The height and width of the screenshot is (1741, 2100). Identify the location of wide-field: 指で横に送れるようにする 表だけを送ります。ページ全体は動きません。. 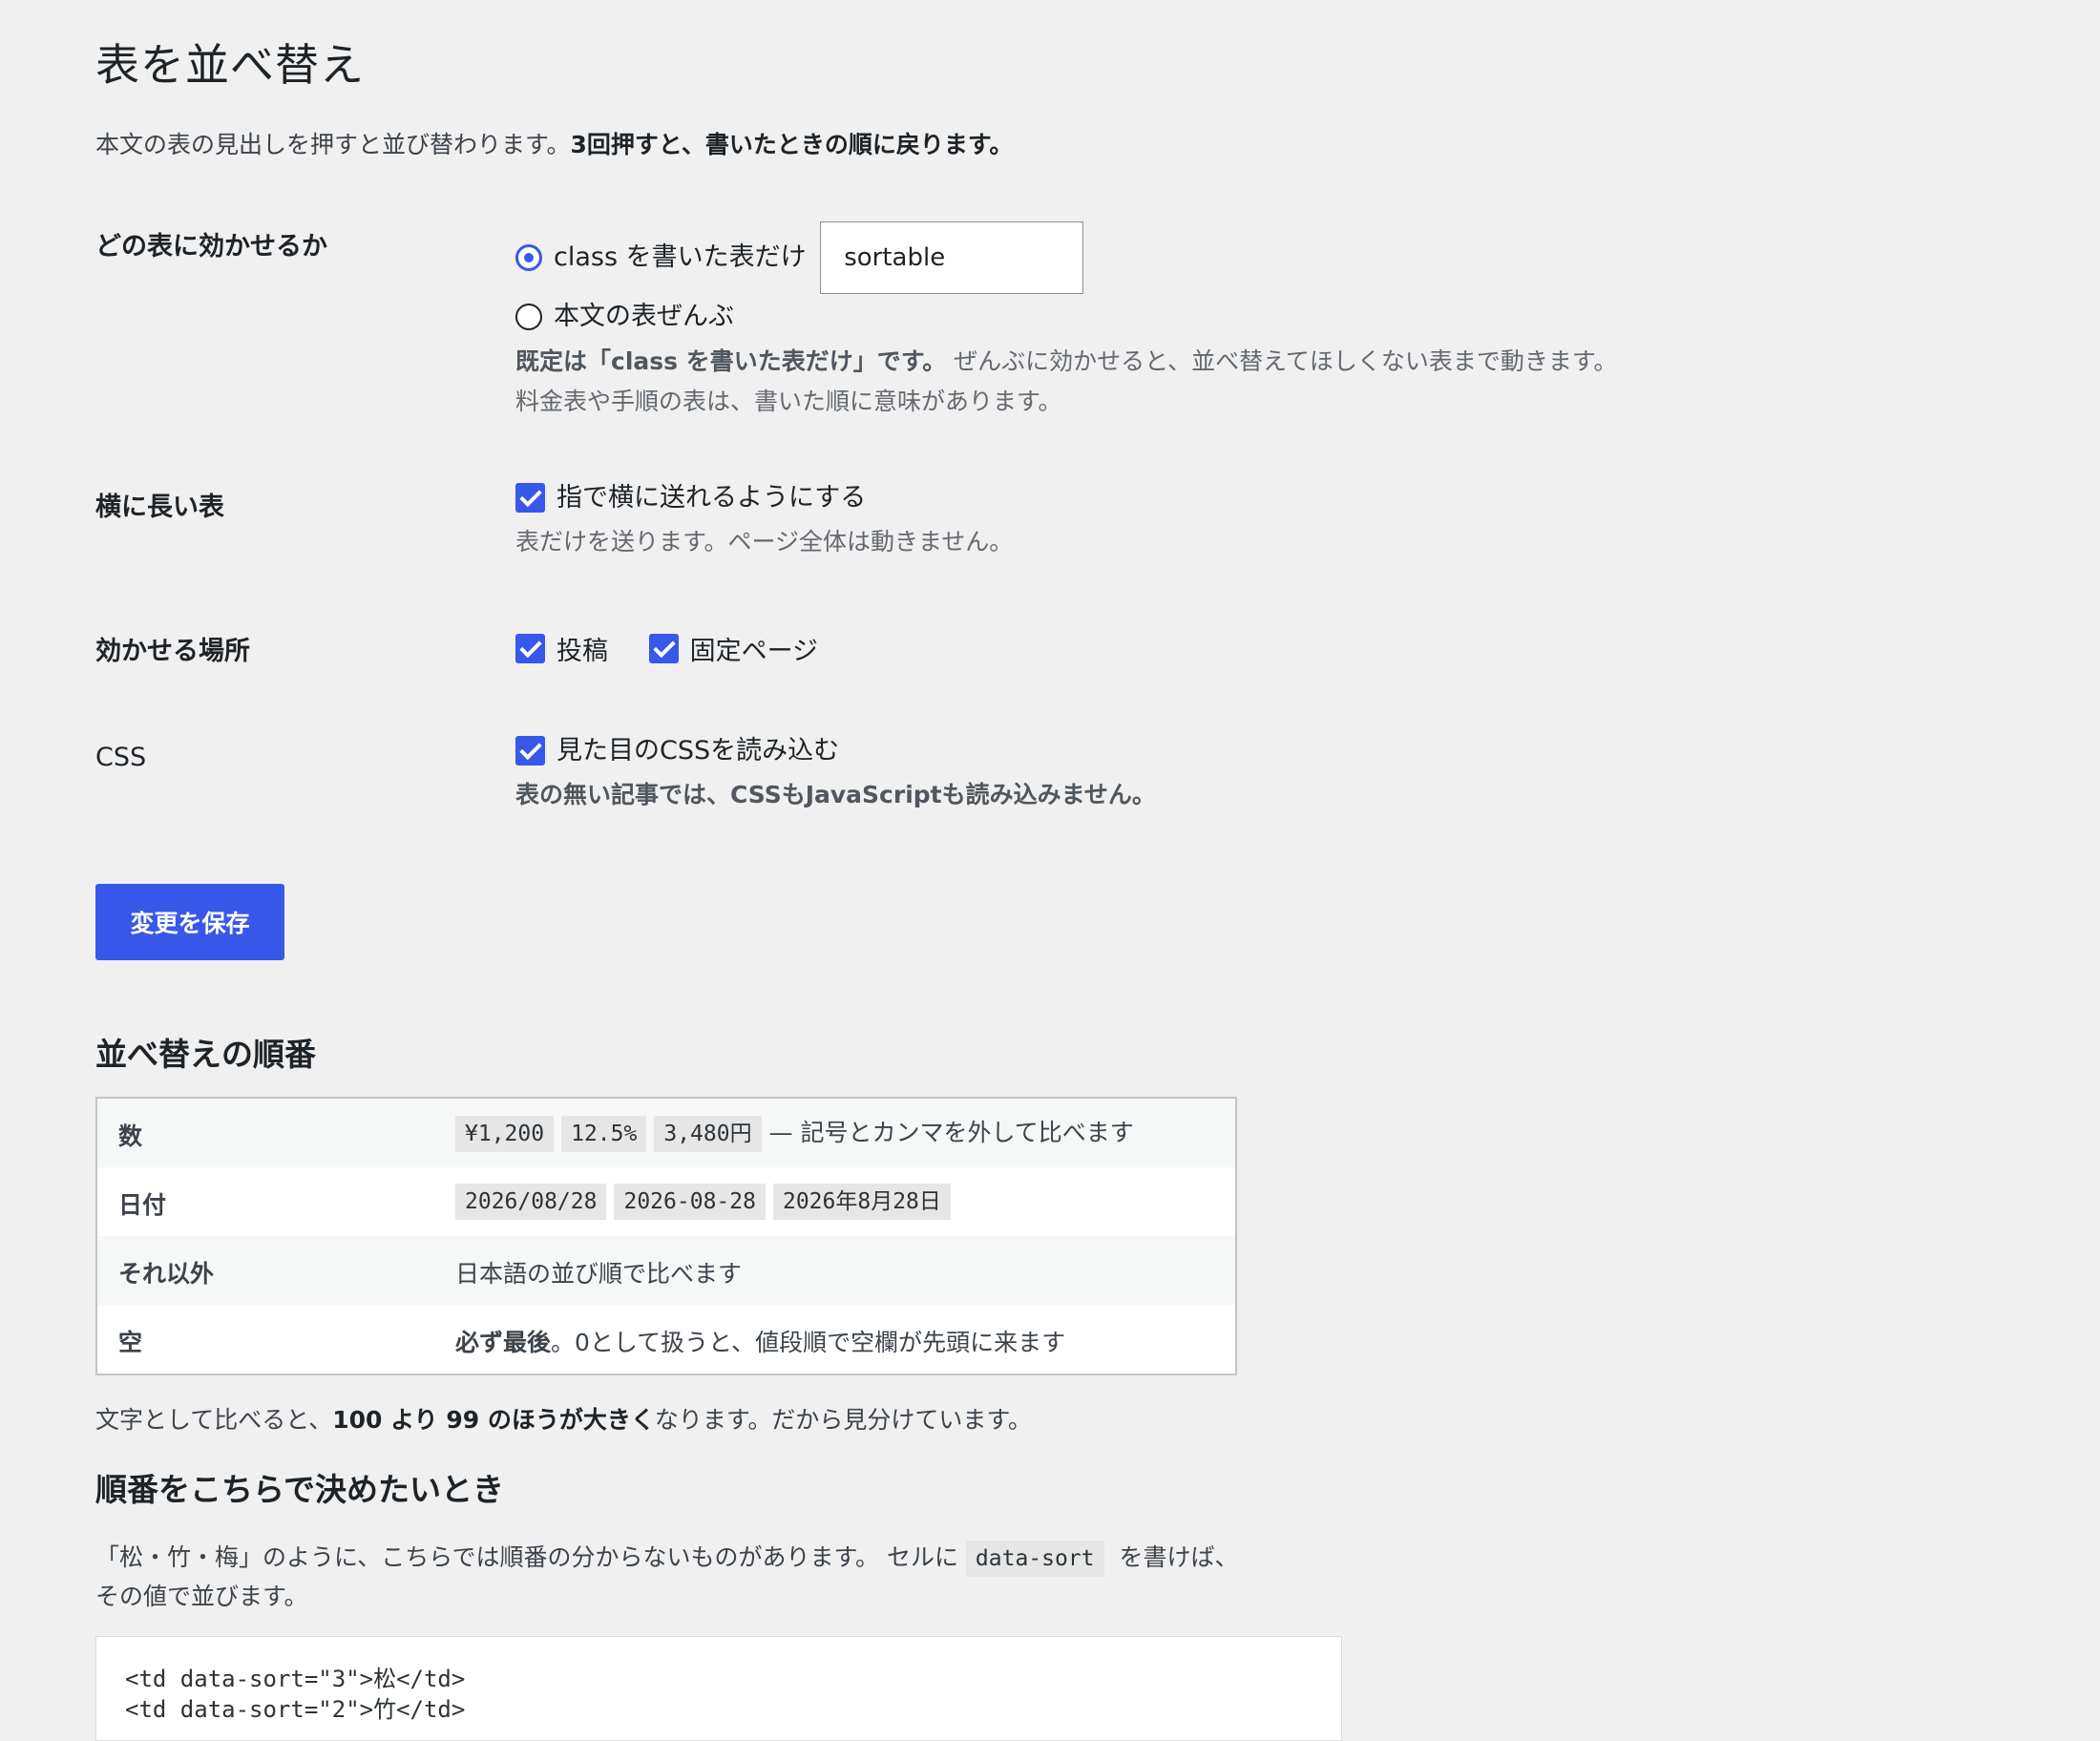
(764, 521).